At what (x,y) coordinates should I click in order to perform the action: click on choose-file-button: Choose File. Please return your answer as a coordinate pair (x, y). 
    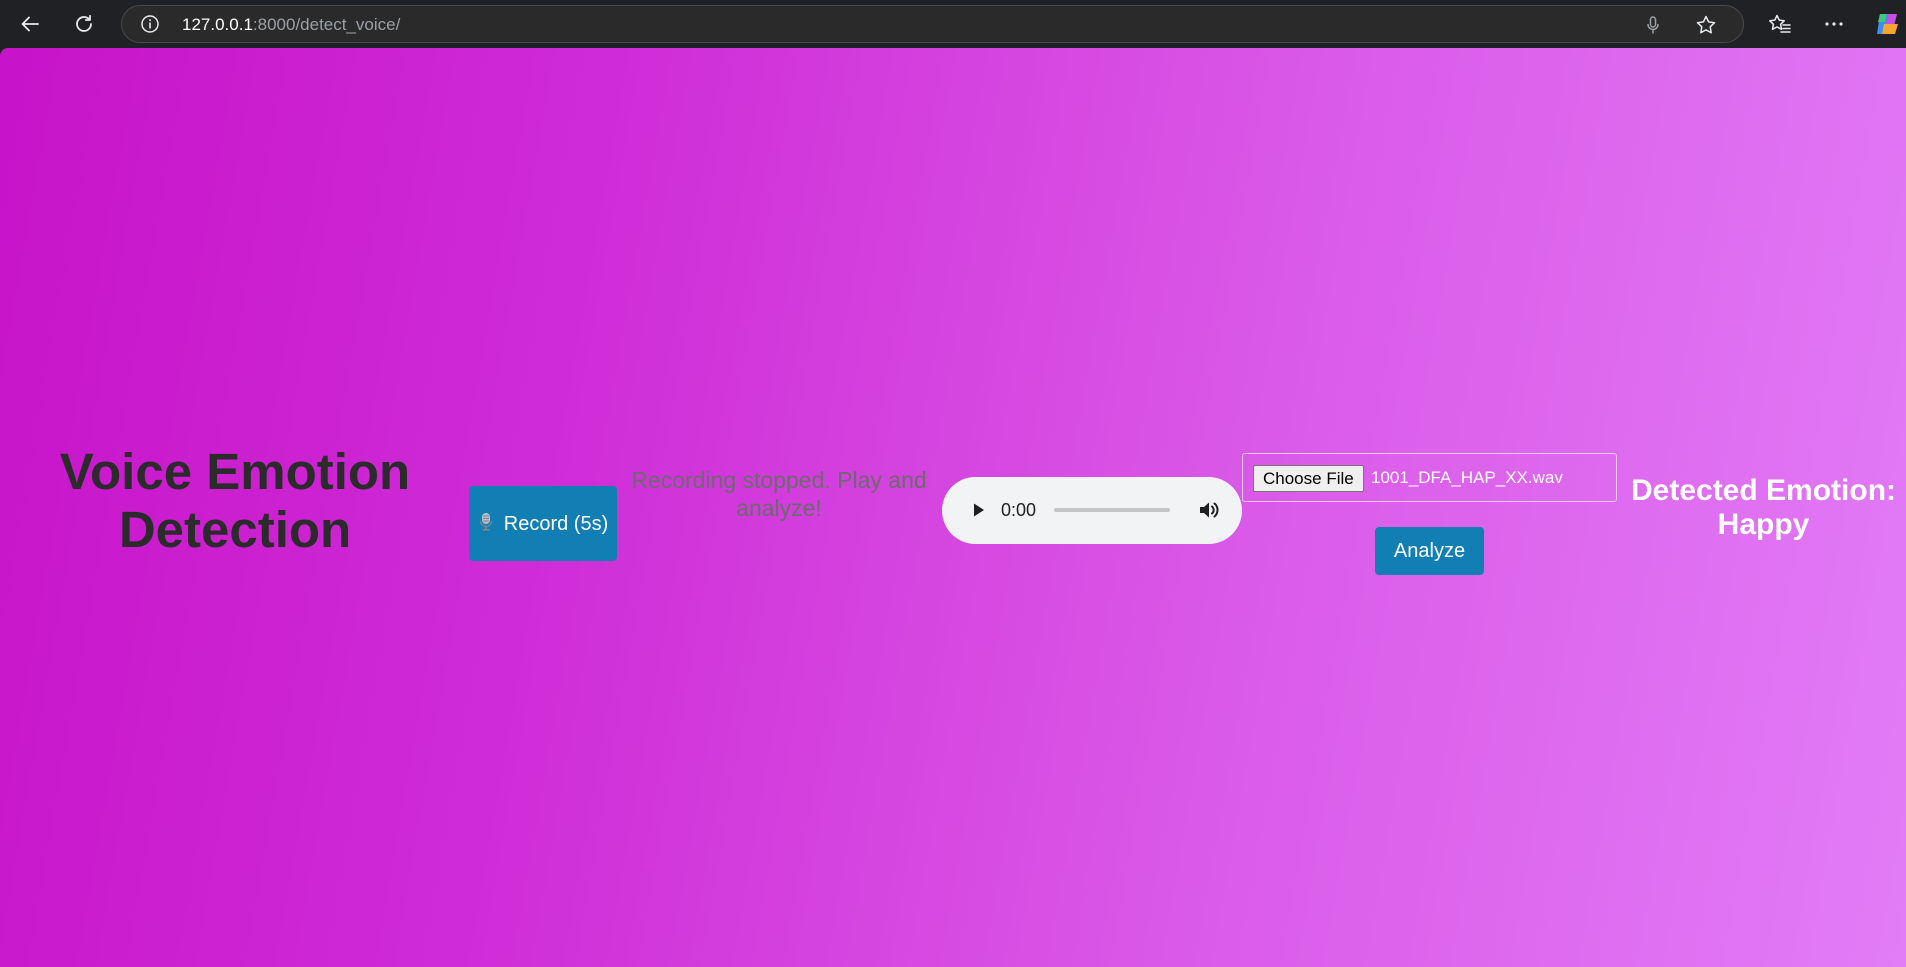
    Looking at the image, I should click on (1308, 478).